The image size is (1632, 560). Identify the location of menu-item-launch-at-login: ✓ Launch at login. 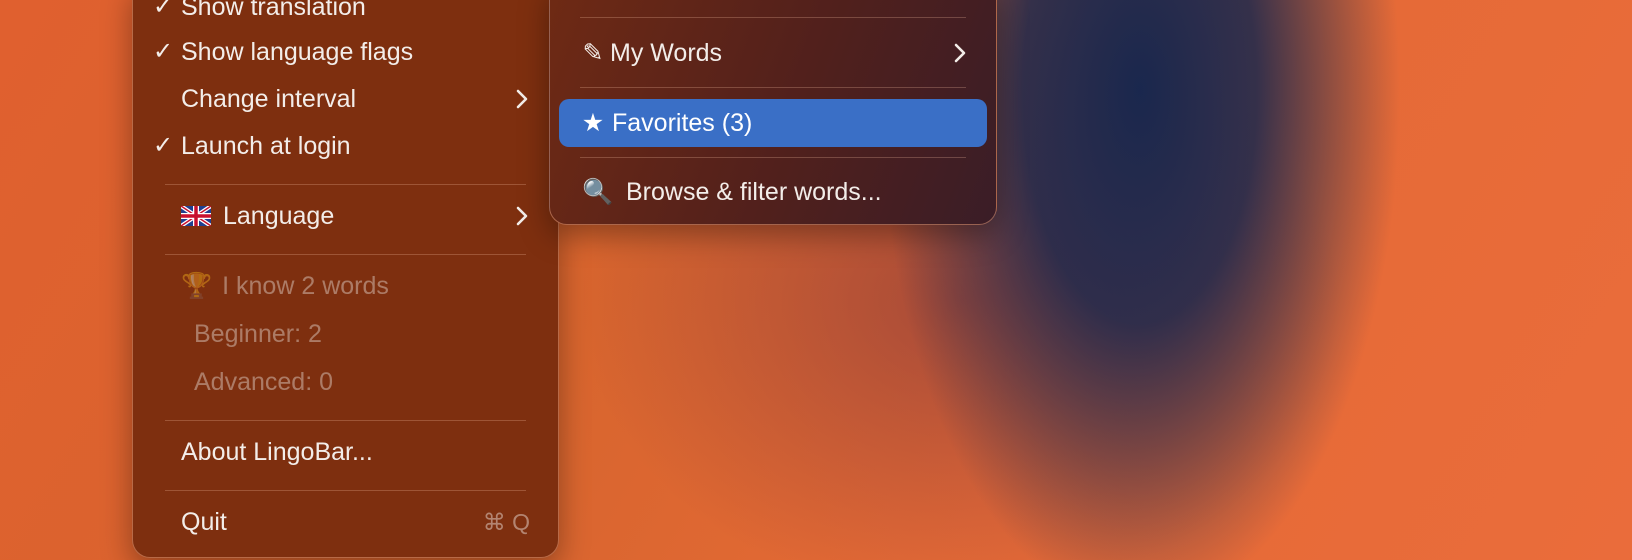
(345, 146).